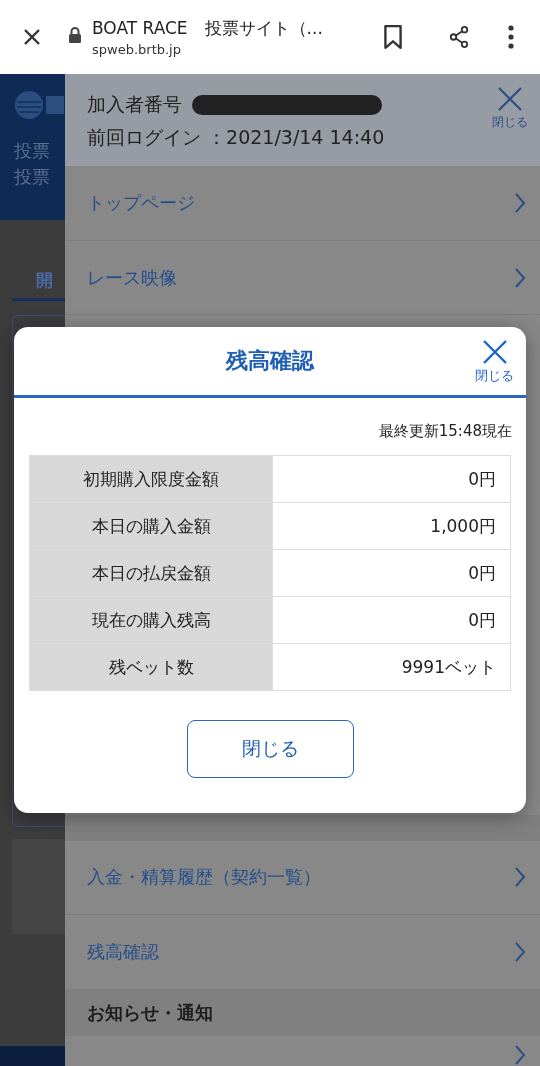 Image resolution: width=540 pixels, height=1066 pixels. I want to click on tab: 開, so click(32, 283).